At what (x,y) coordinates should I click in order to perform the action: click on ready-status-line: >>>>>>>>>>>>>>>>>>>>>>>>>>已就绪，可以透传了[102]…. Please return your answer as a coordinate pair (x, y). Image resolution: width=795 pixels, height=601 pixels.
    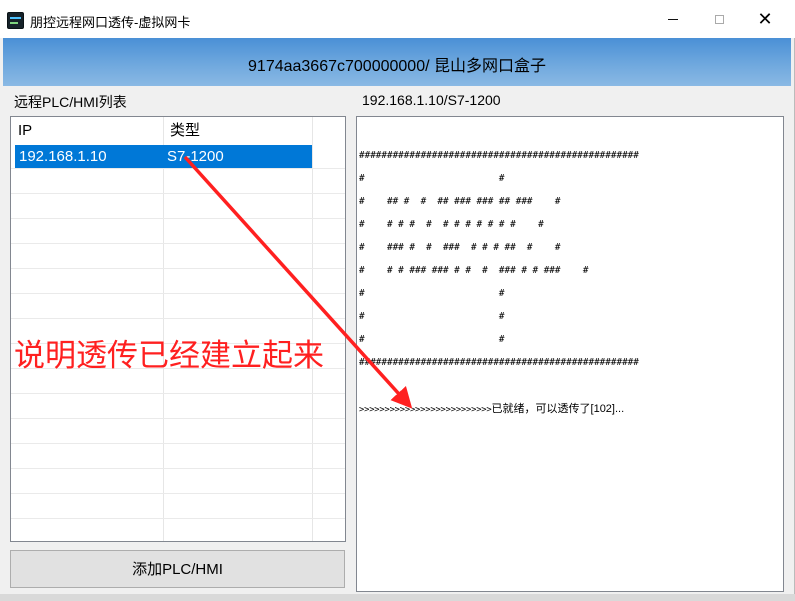
    Looking at the image, I should click on (491, 408).